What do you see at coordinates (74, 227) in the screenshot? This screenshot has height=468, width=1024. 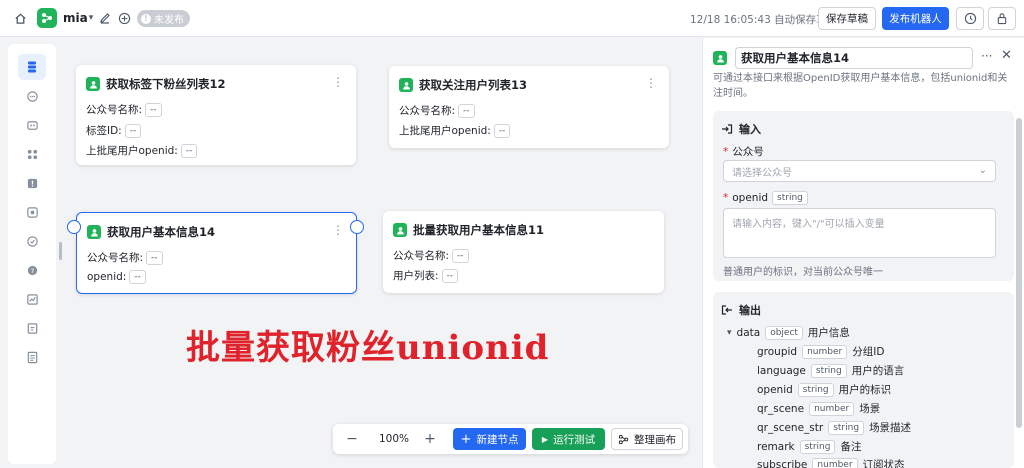 I see `input-port` at bounding box center [74, 227].